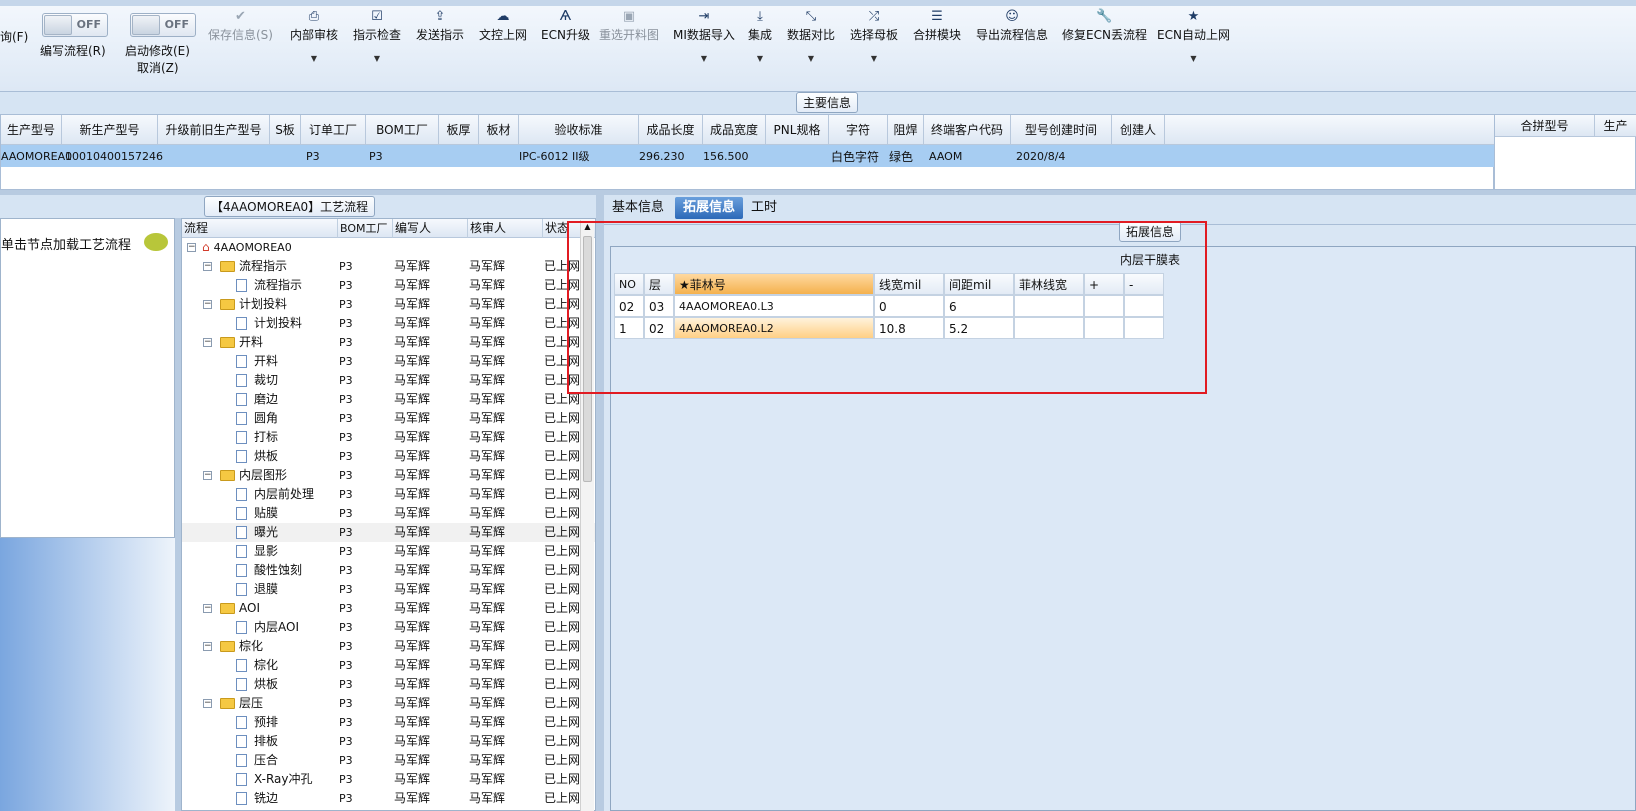  I want to click on tree-node: 显影, so click(257, 551).